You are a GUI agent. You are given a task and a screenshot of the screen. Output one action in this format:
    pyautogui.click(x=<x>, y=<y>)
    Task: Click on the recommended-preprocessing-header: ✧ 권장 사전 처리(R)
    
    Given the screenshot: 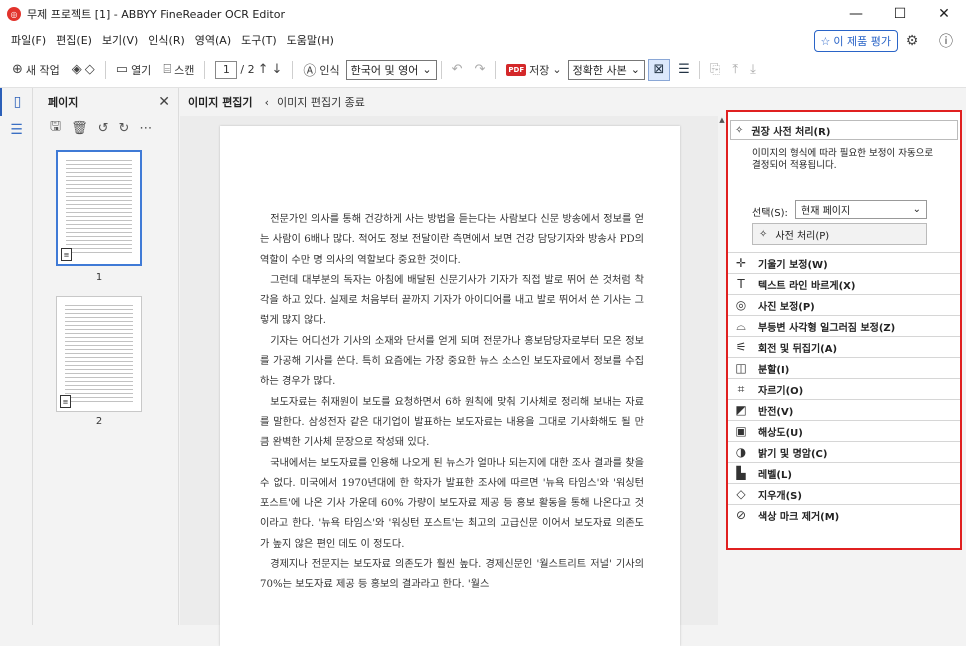 What is the action you would take?
    pyautogui.click(x=844, y=130)
    